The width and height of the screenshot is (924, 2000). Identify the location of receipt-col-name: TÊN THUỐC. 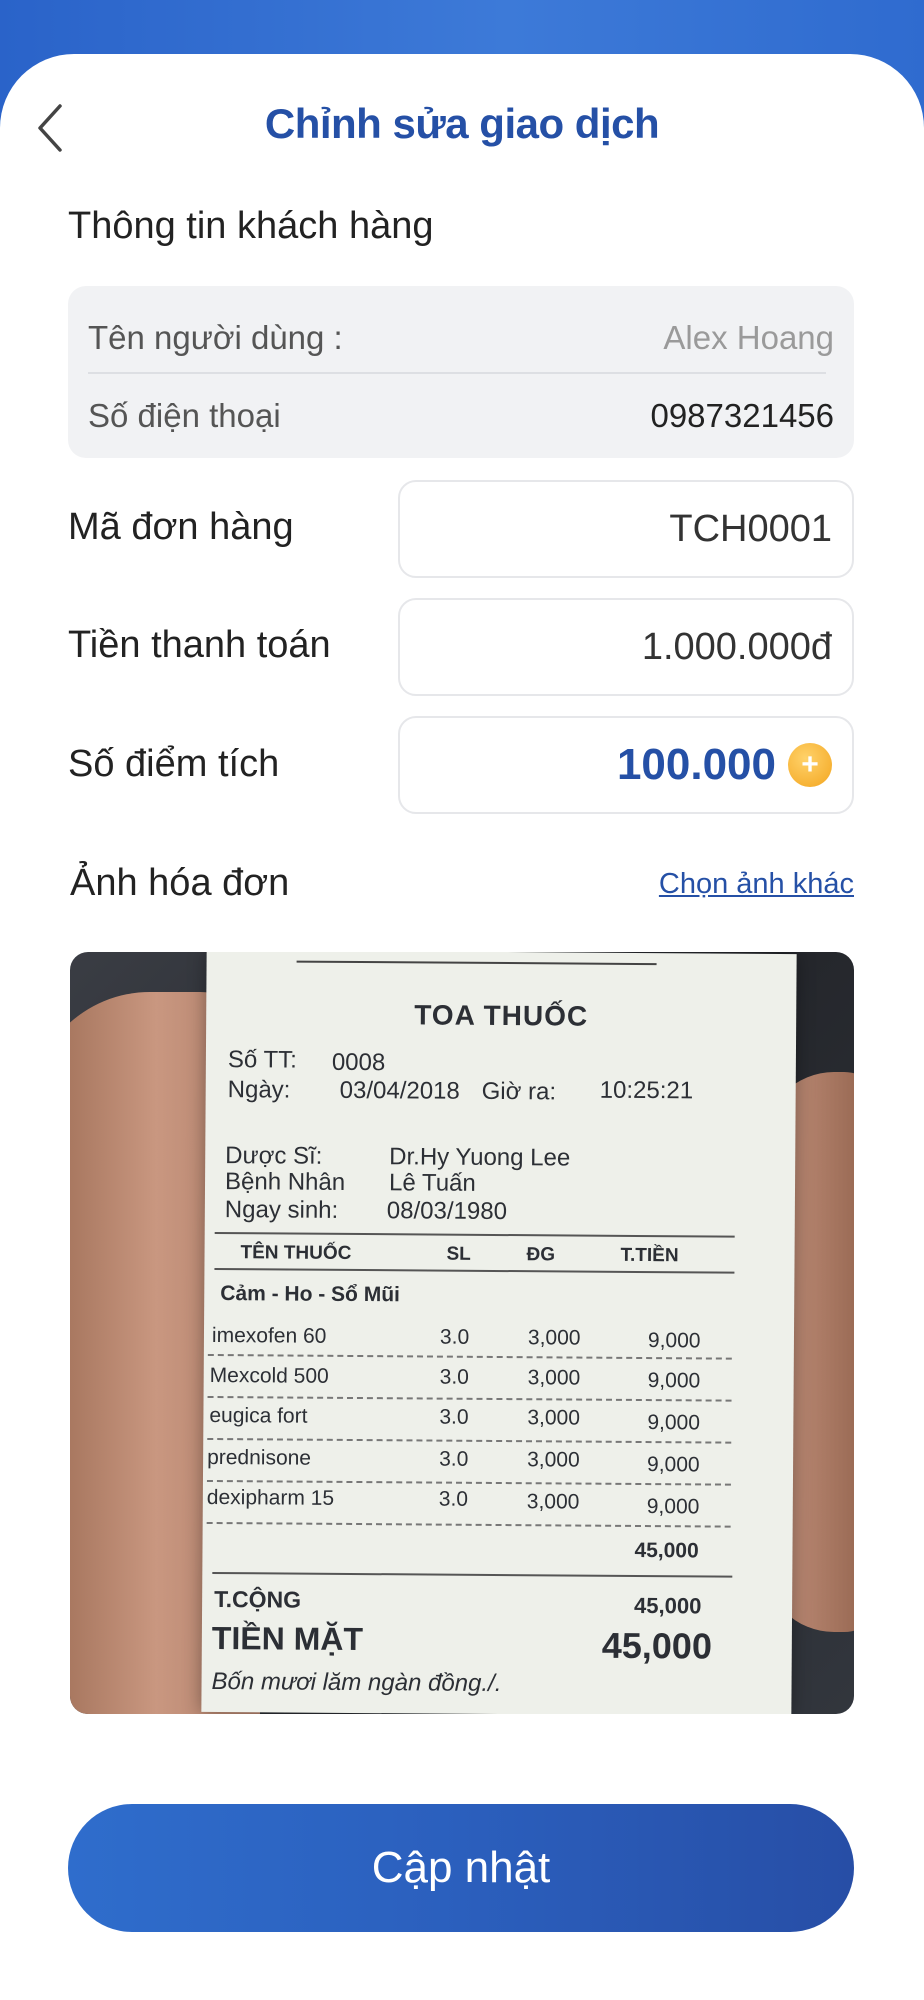
(296, 1253).